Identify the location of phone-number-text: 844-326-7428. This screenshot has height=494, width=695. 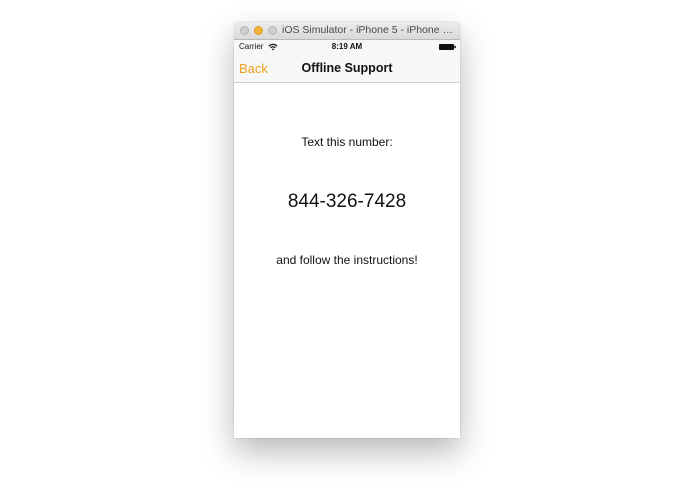
(347, 201).